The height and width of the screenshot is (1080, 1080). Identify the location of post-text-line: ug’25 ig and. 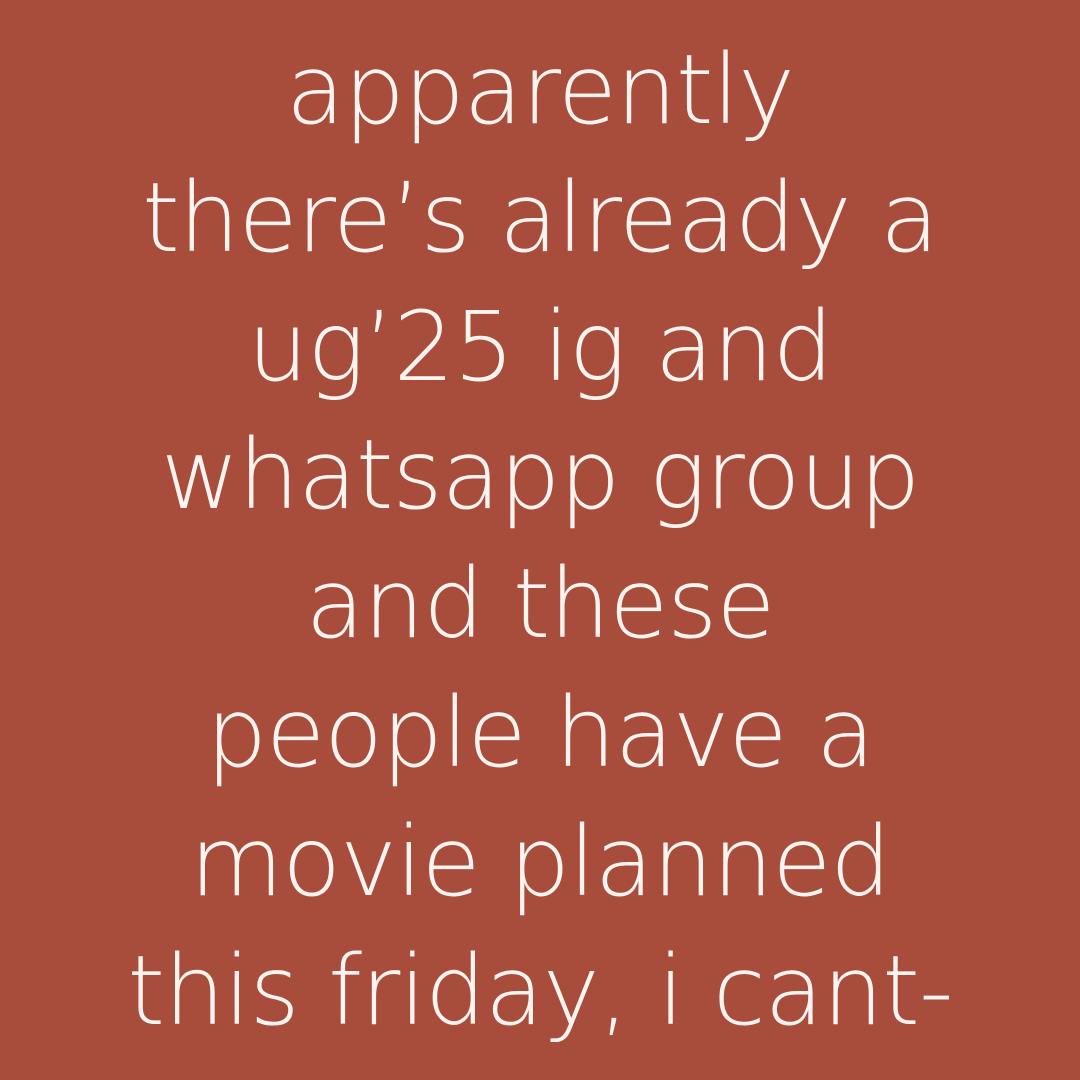
(540, 347).